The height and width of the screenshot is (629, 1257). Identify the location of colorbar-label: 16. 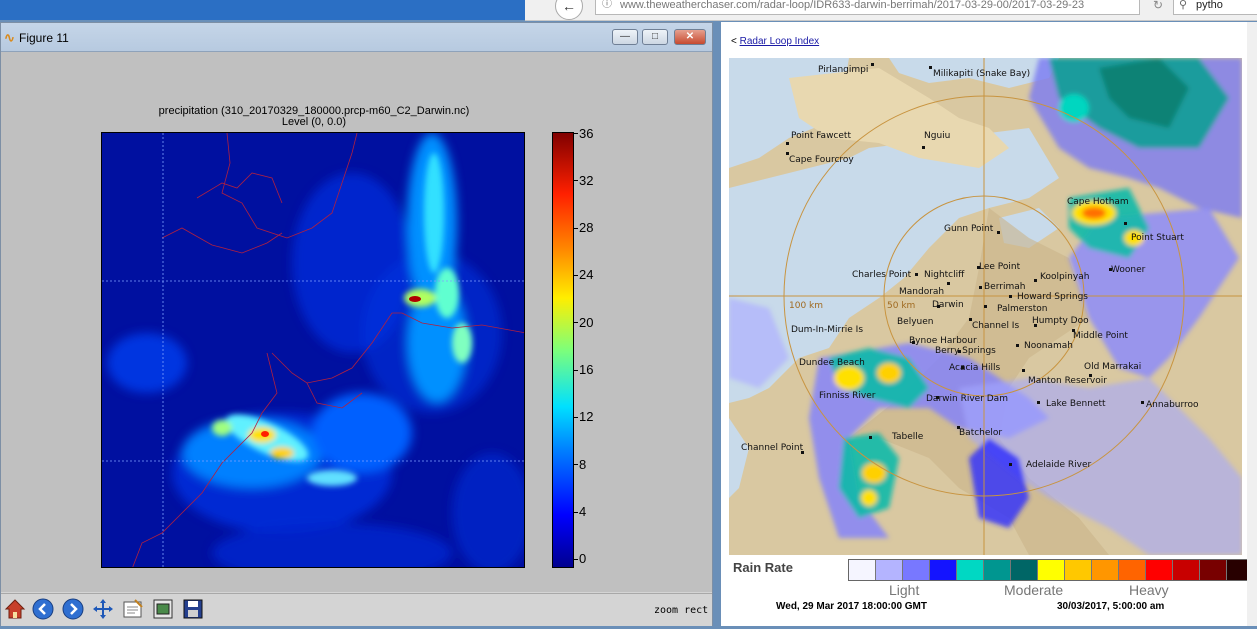
(586, 369).